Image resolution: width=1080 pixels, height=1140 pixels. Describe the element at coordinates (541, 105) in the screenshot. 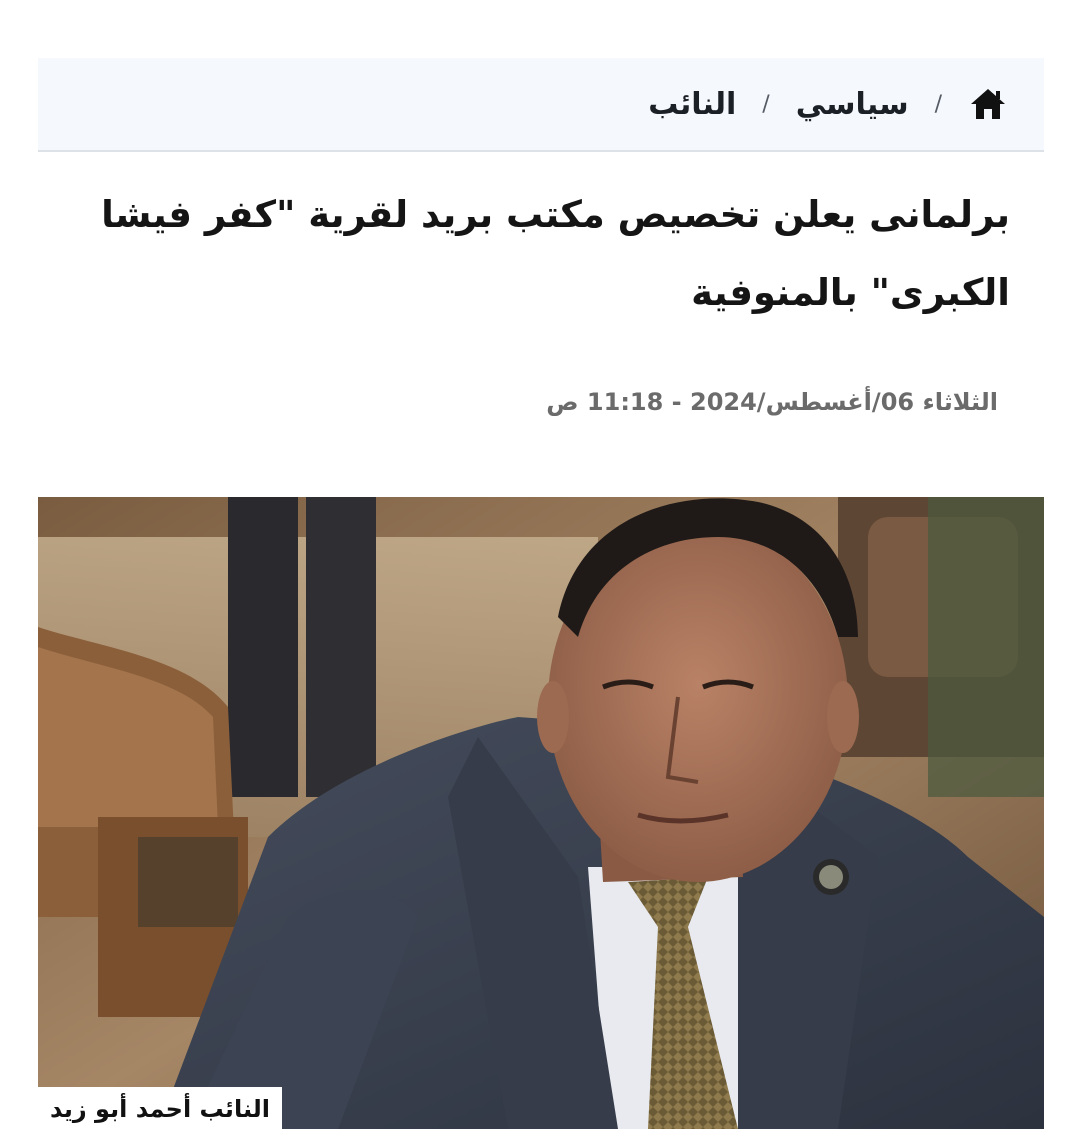

I see `breadcrumb-bar: / سياسي / النائب` at that location.